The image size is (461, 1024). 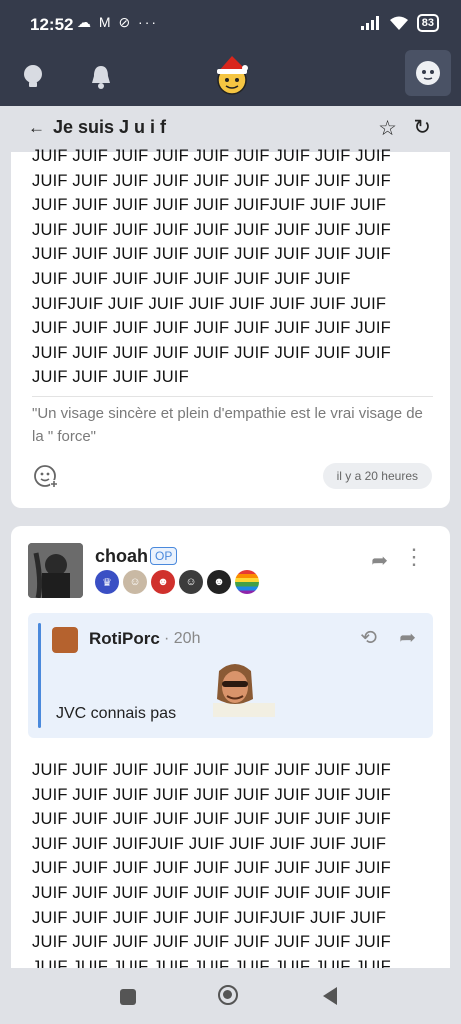 I want to click on battery-indicator: 83, so click(x=427, y=23).